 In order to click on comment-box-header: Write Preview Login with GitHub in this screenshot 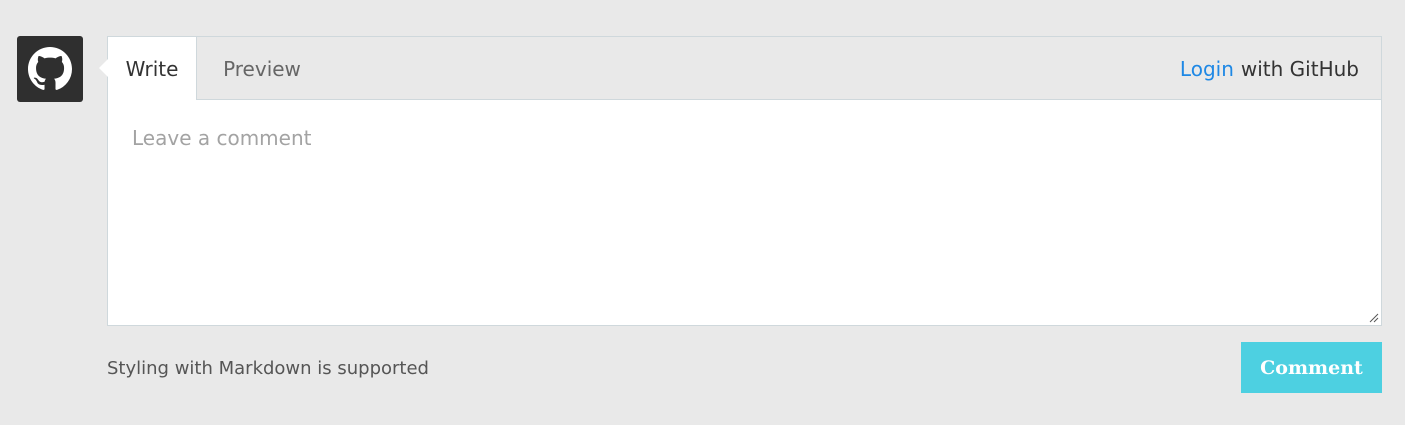, I will do `click(744, 68)`.